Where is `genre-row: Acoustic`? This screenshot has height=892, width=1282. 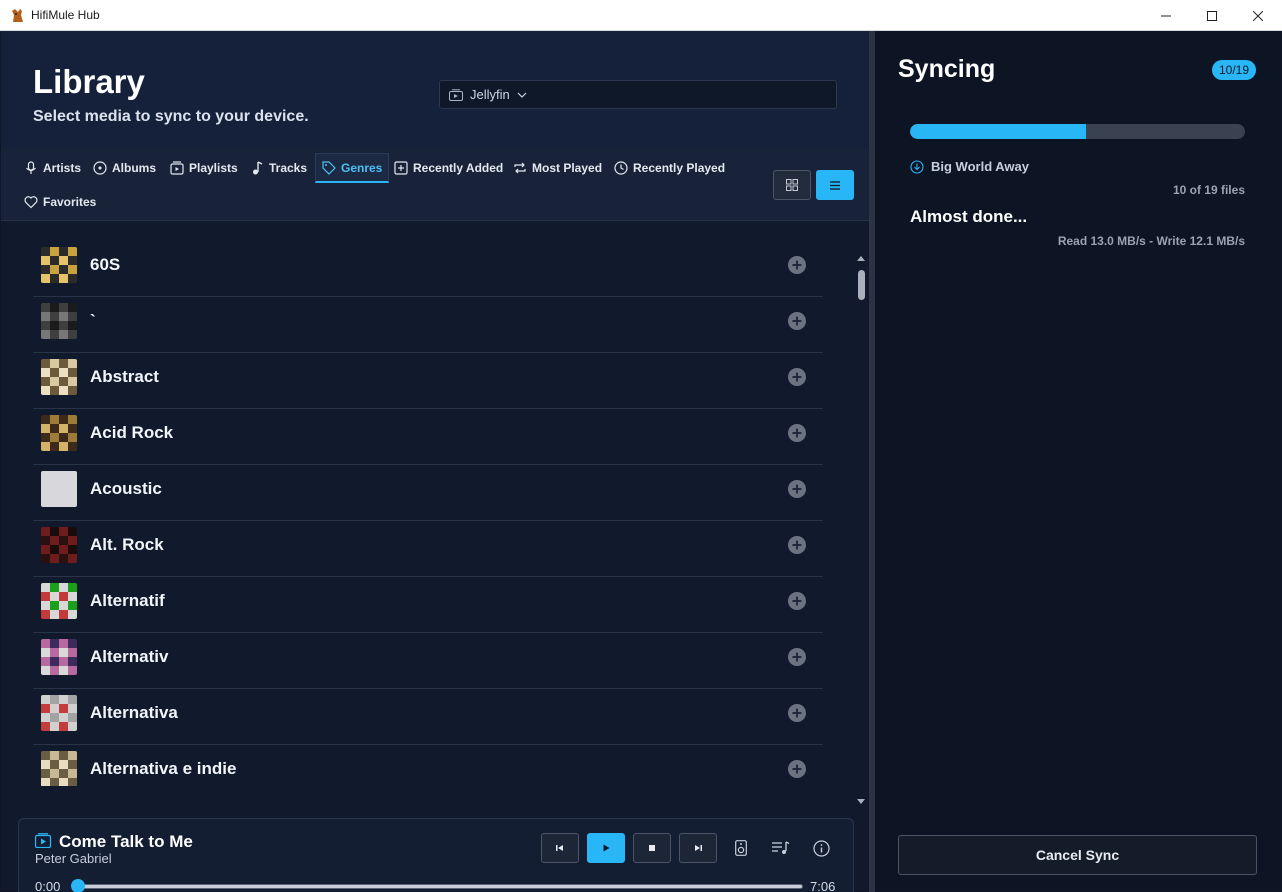 genre-row: Acoustic is located at coordinates (428, 493).